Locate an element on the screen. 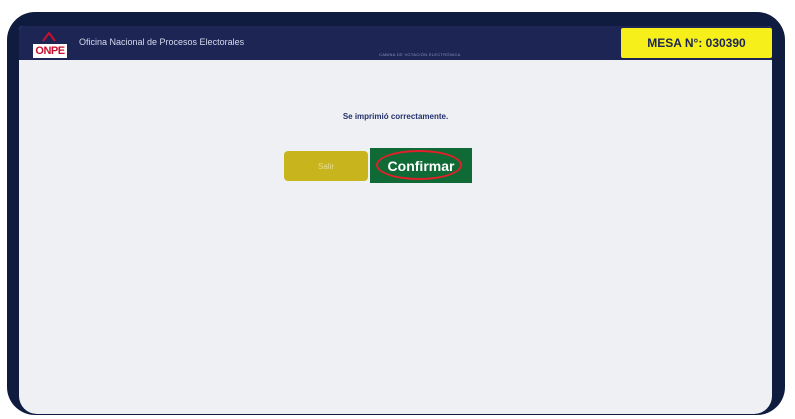 This screenshot has height=419, width=795. onpe-logo: ONPE is located at coordinates (50, 46).